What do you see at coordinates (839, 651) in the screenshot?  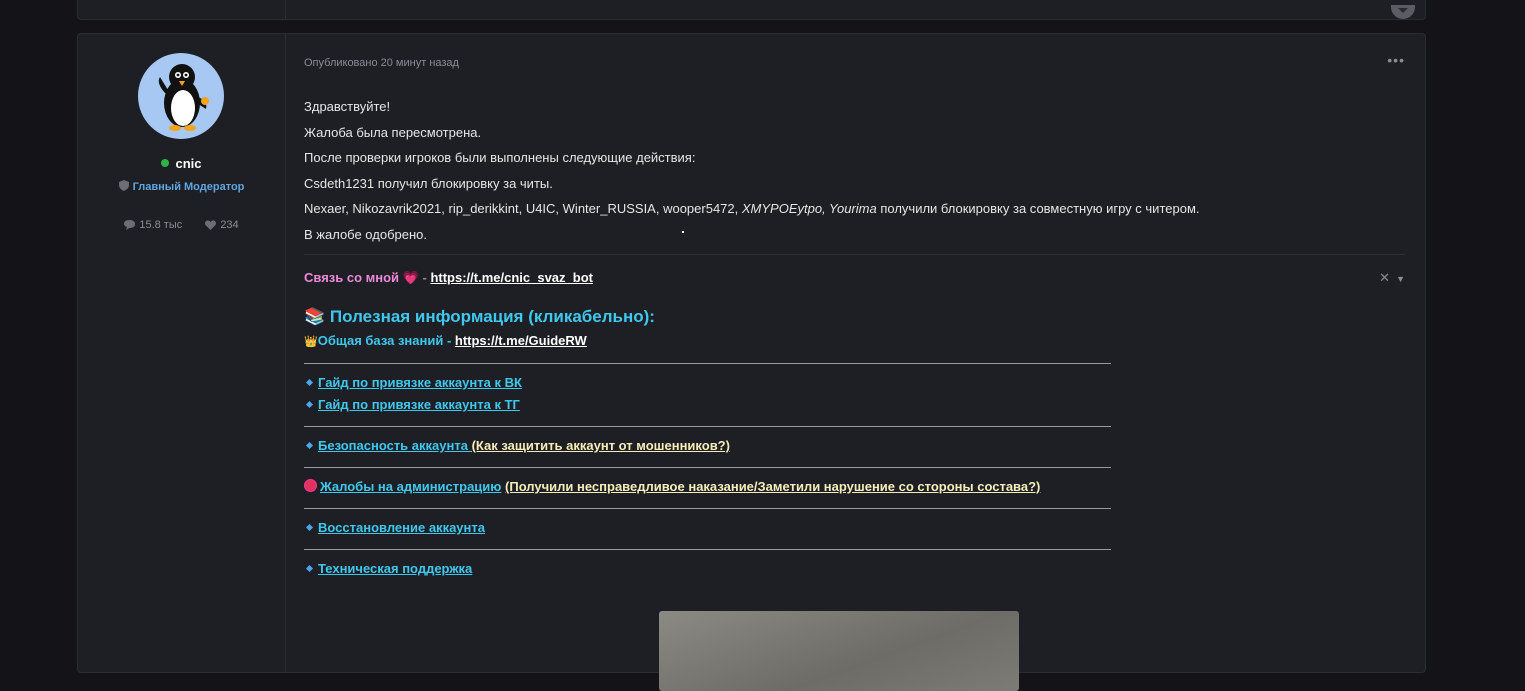 I see `signature-image` at bounding box center [839, 651].